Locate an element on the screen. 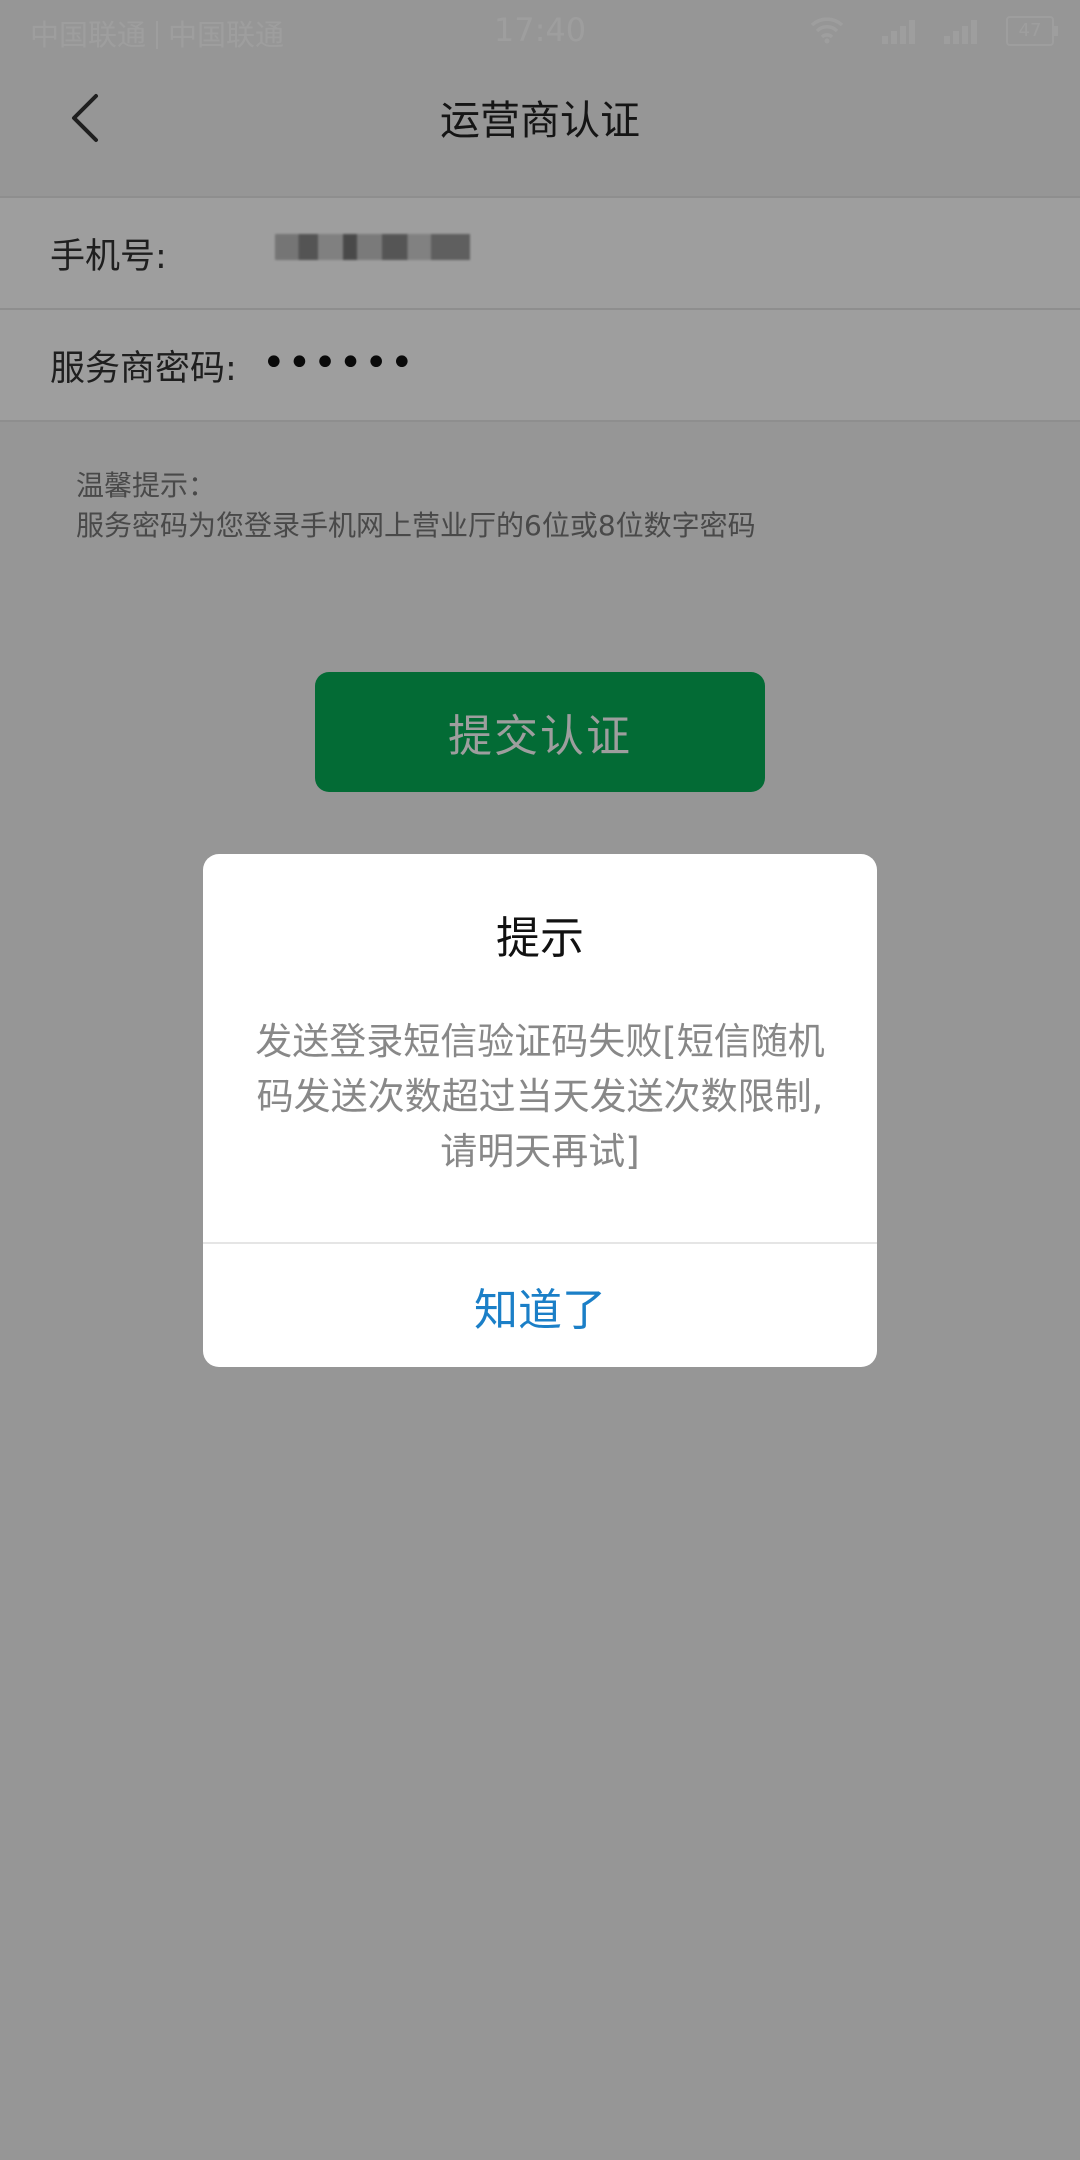 This screenshot has width=1080, height=2160. dialog-message: 发送登录短信验证码失败[短信随机码发送次数超过当天发送次数限制,请明天再试] is located at coordinates (540, 1096).